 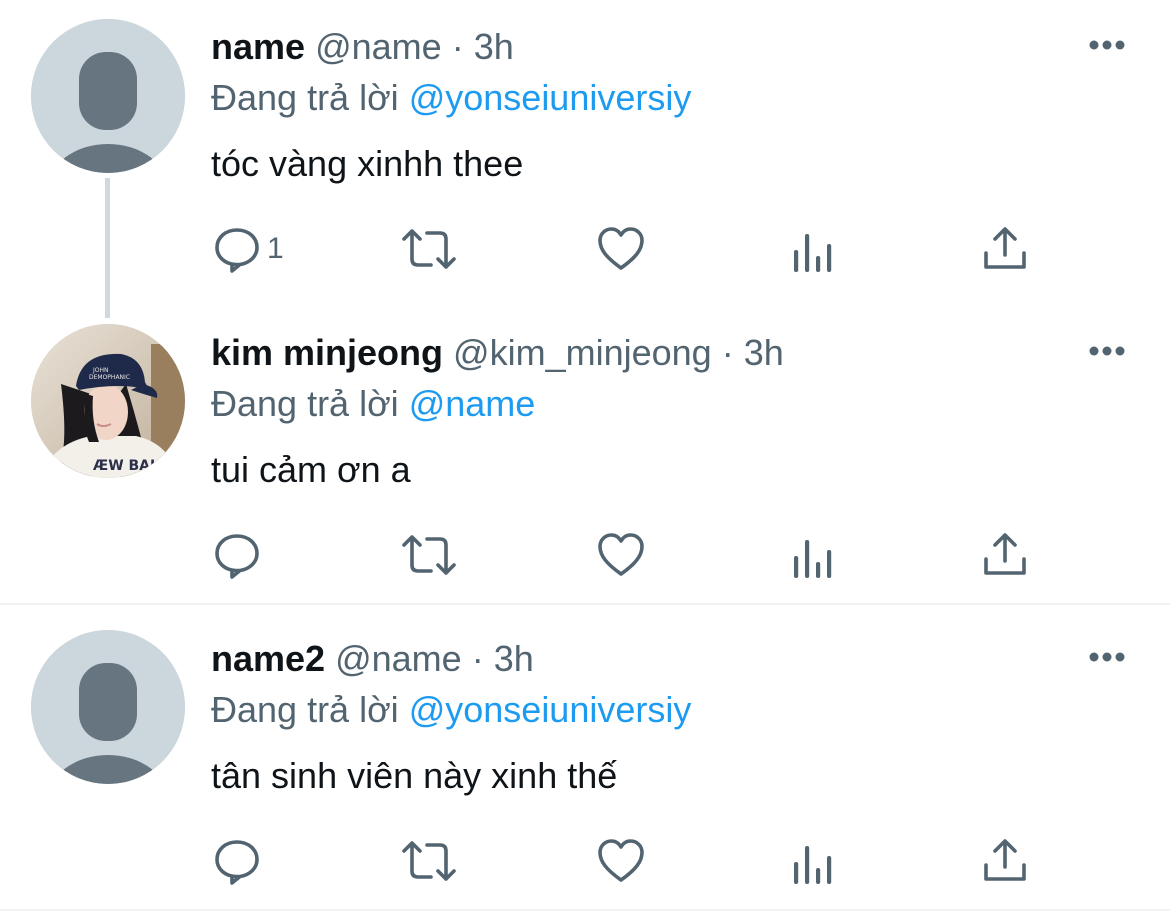 What do you see at coordinates (582, 352) in the screenshot?
I see `user-handle: @kim_minjeong` at bounding box center [582, 352].